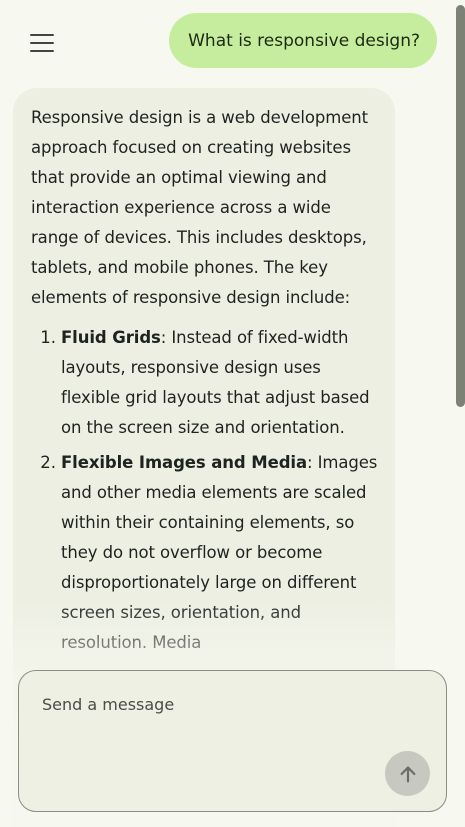  I want to click on list-item-title: Flexible Images and Media, so click(184, 462).